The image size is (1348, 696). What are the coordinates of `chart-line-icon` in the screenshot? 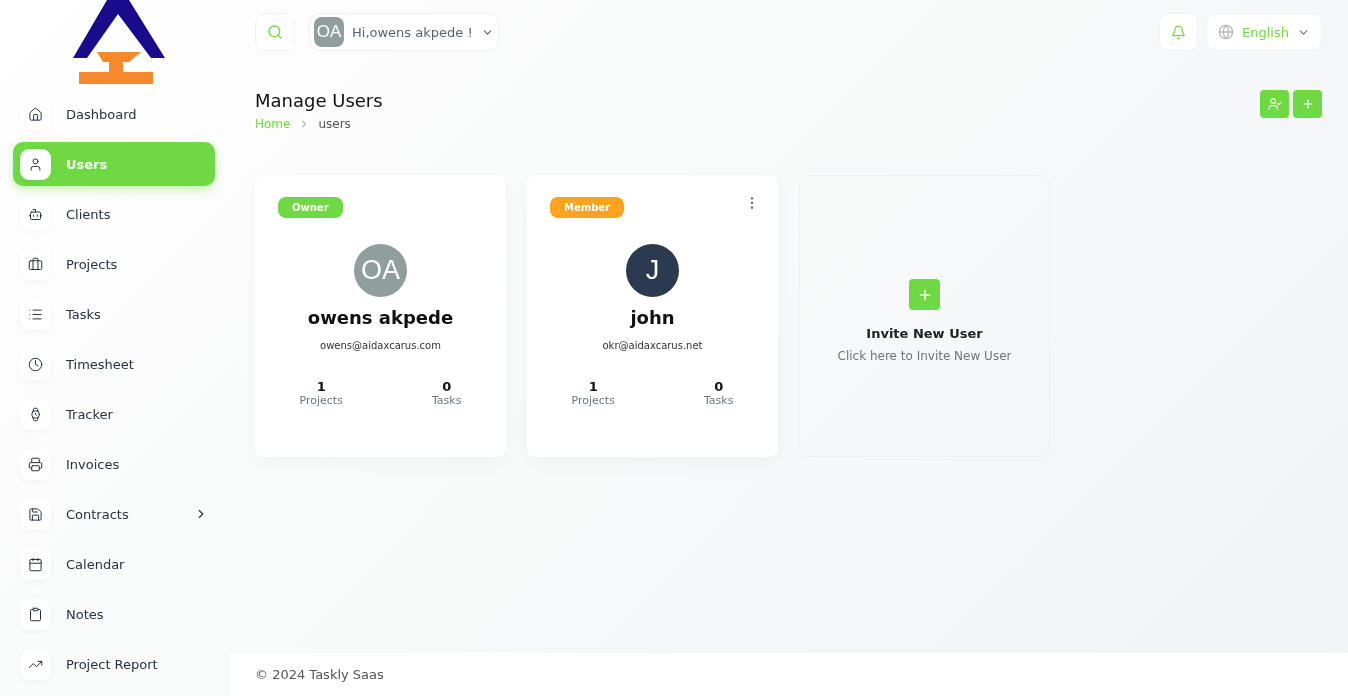 It's located at (35, 664).